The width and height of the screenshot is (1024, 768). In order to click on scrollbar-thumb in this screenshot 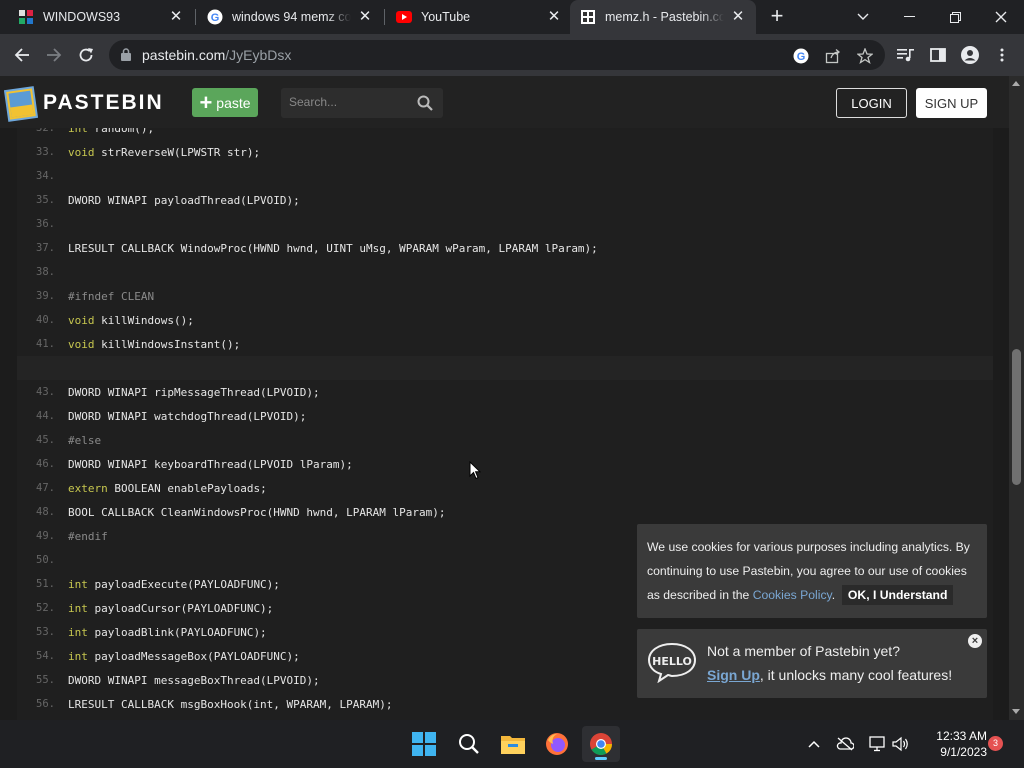, I will do `click(1016, 417)`.